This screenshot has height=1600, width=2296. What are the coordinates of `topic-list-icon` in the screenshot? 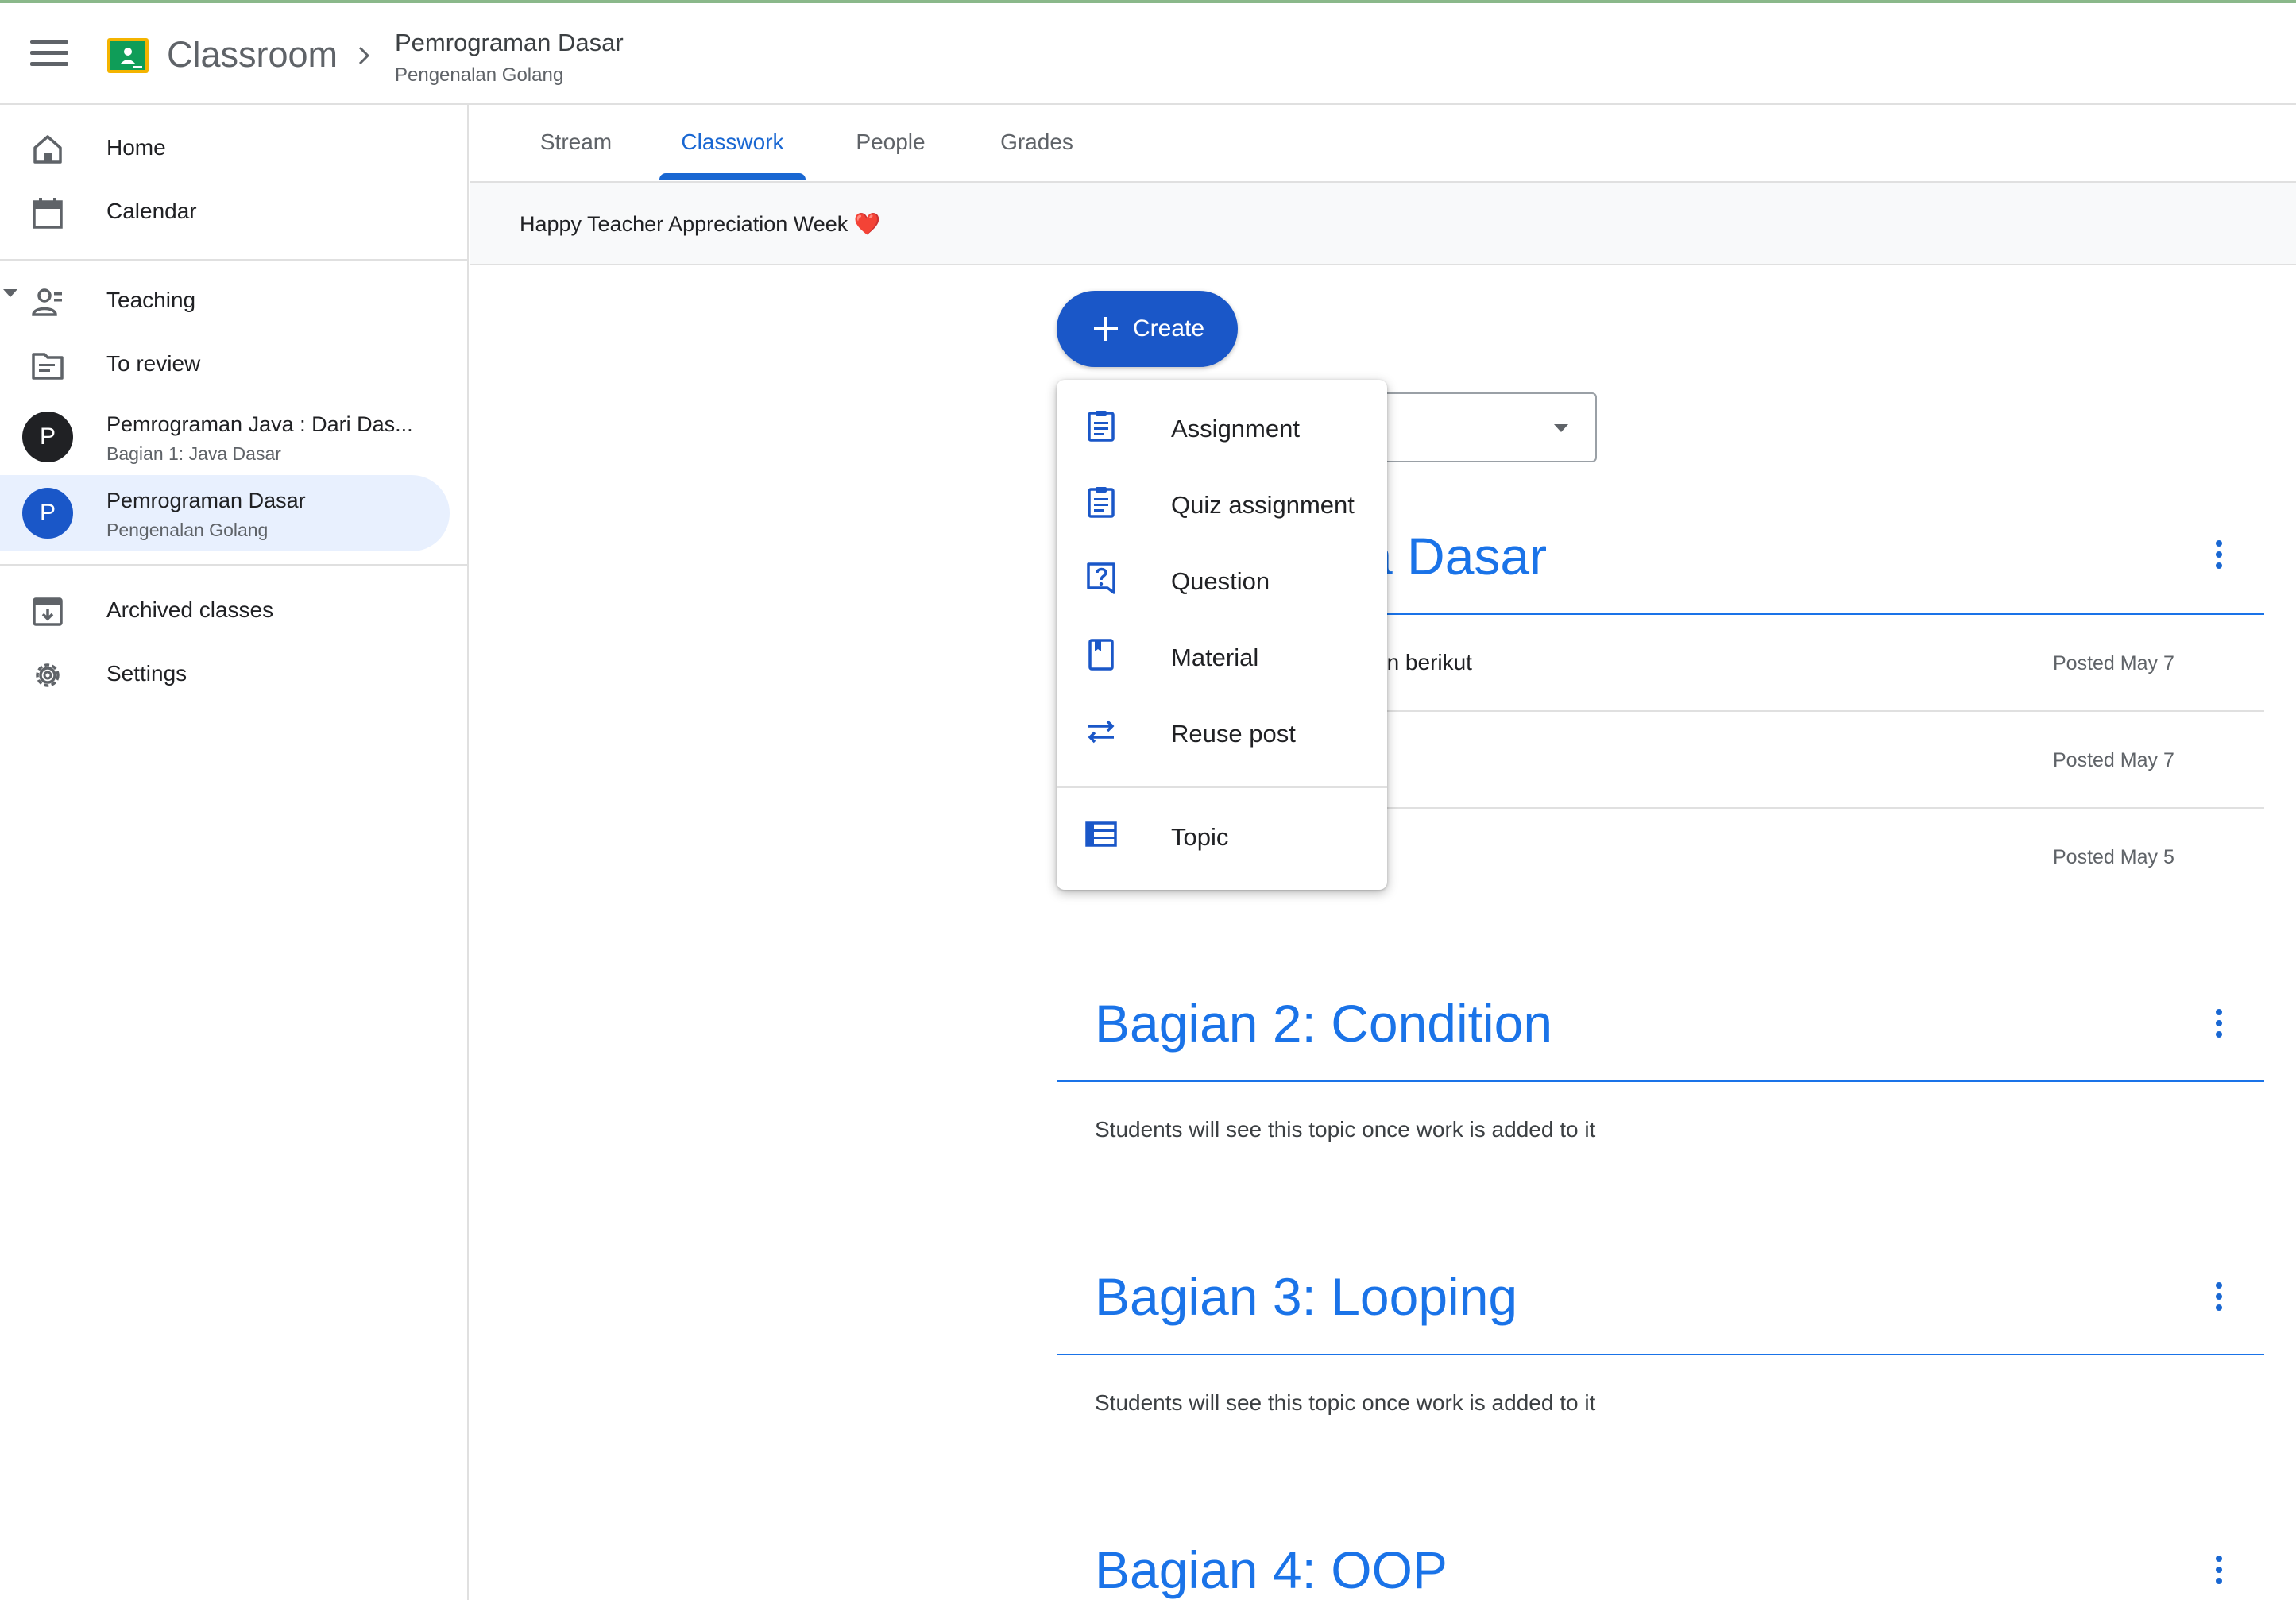 It's located at (1101, 834).